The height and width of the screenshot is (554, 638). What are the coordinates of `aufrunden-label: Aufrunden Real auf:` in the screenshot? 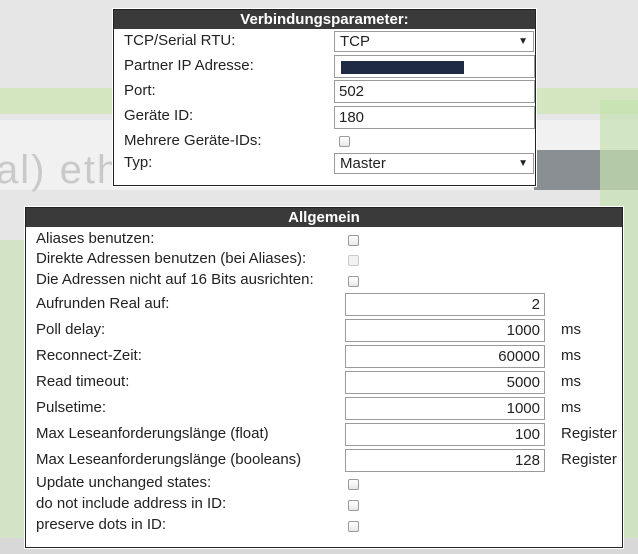 It's located at (103, 303).